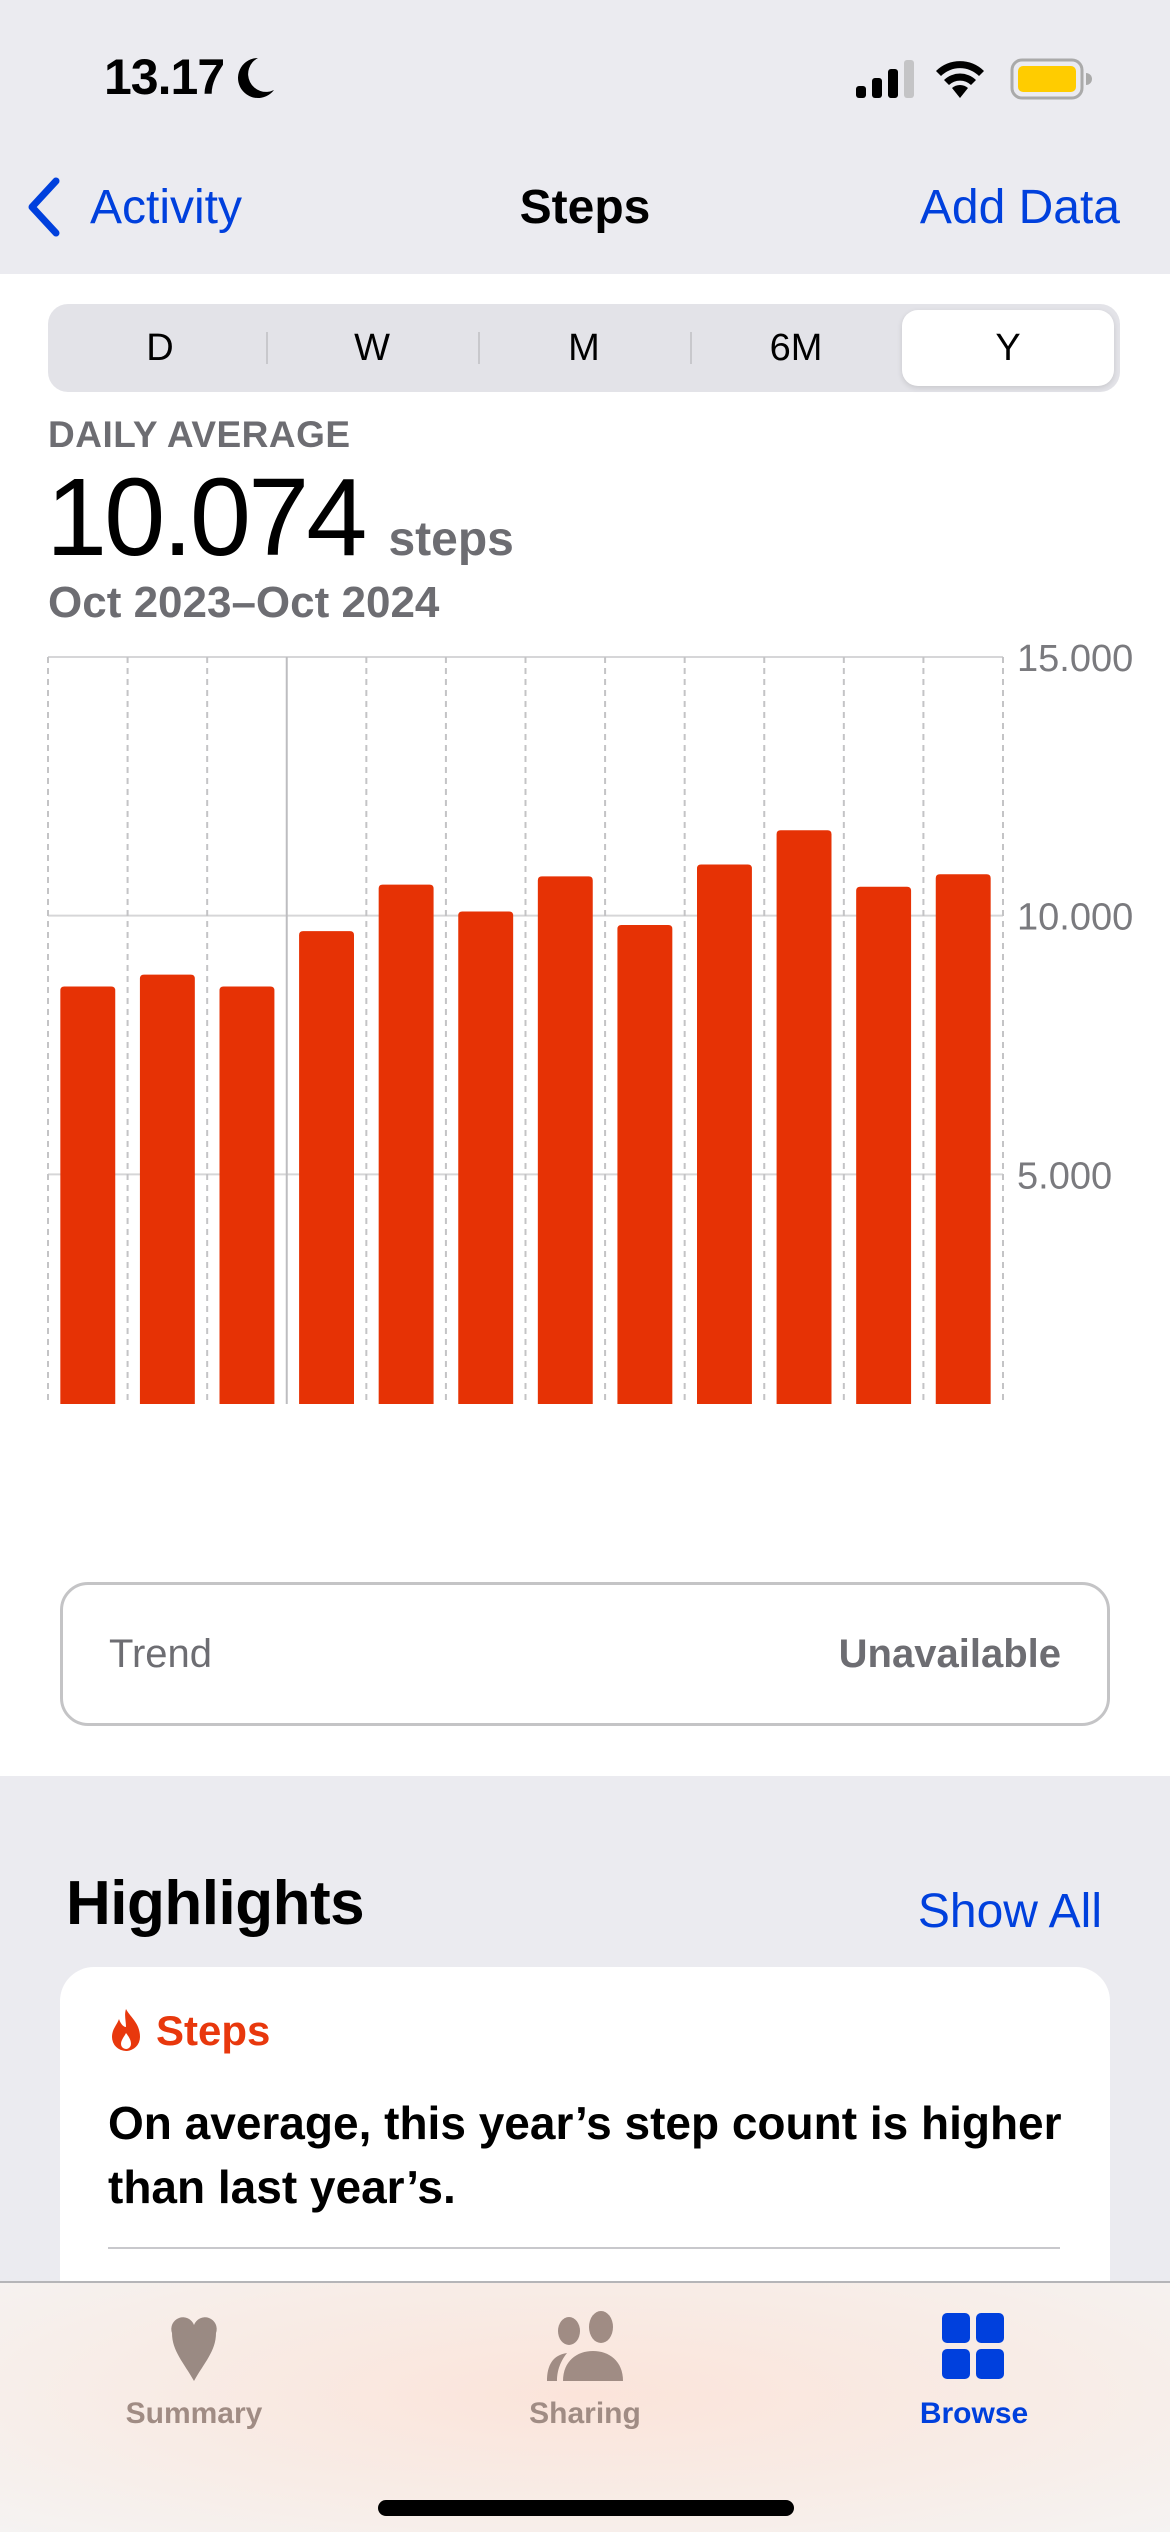  Describe the element at coordinates (974, 2413) in the screenshot. I see `tab-browse-label: Browse` at that location.